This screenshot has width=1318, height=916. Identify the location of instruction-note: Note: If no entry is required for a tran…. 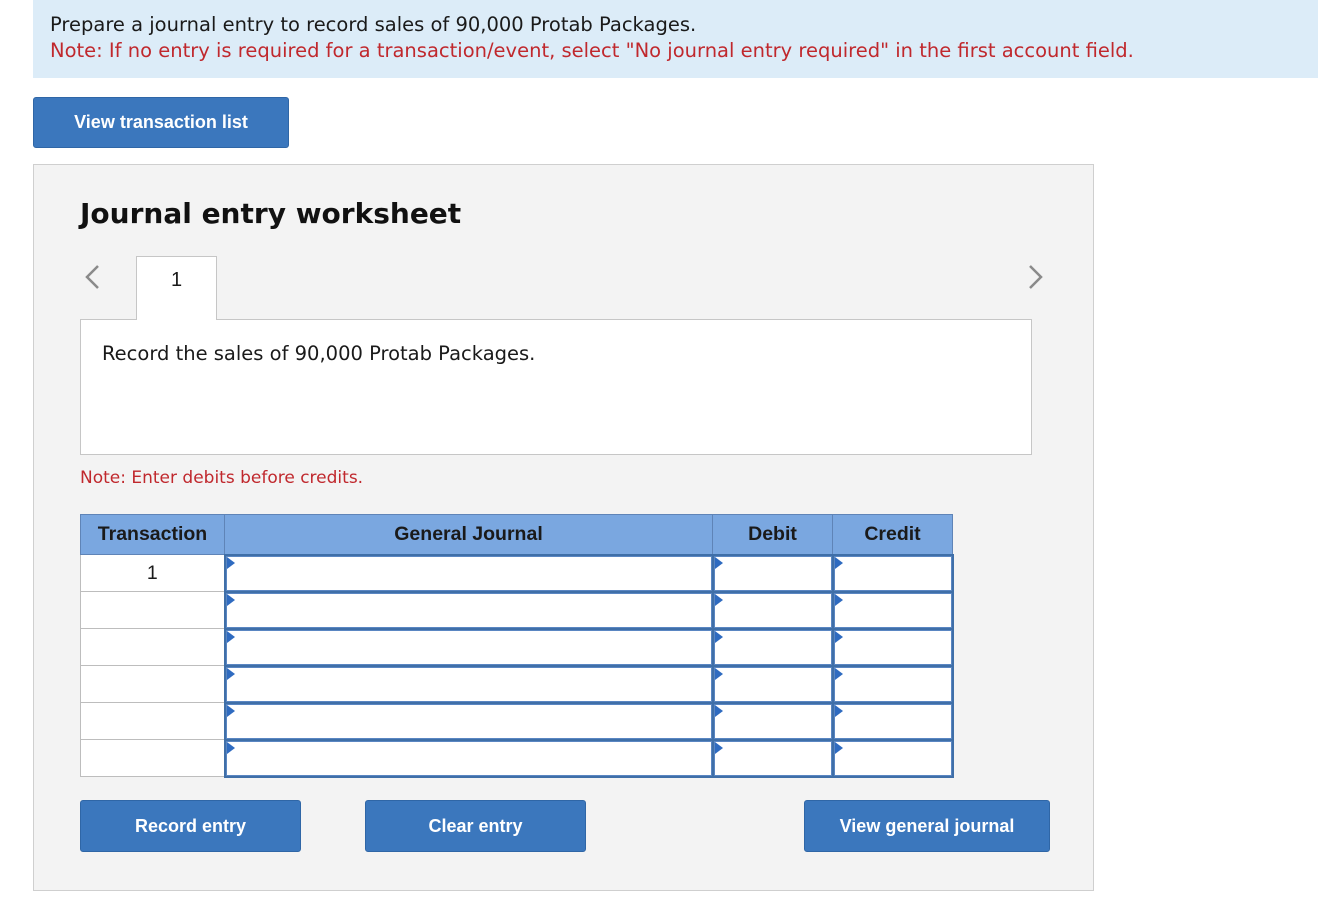
(592, 50).